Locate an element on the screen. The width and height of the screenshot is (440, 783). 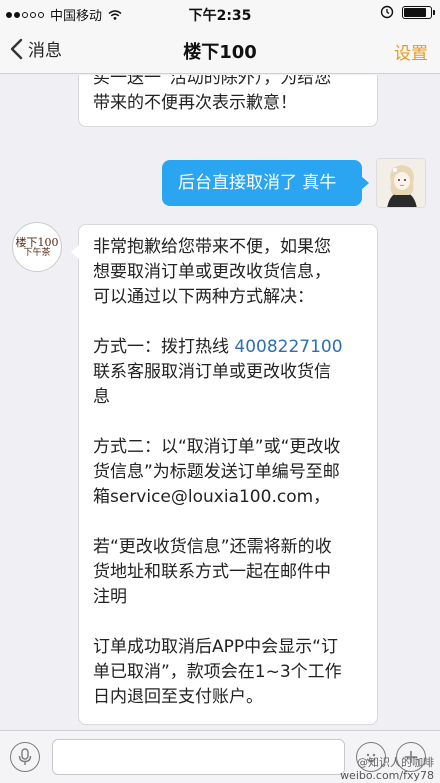
status-right is located at coordinates (407, 12).